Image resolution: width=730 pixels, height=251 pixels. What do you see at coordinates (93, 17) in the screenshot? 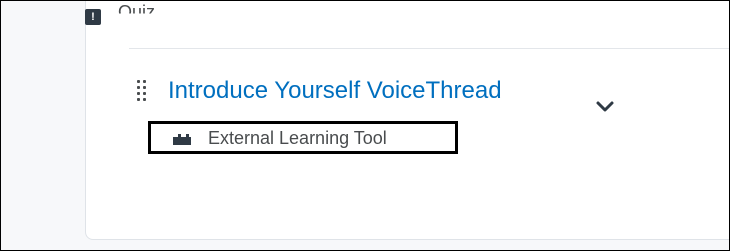
I see `quiz-icon: !` at bounding box center [93, 17].